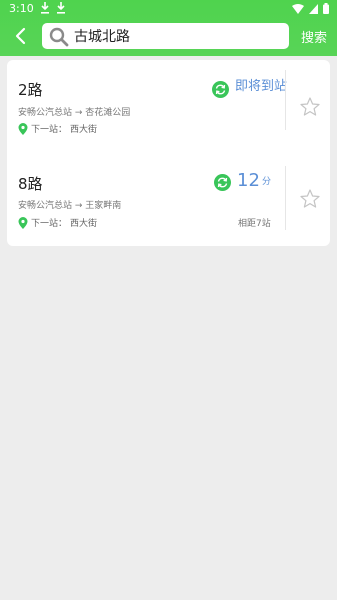 The width and height of the screenshot is (337, 600). Describe the element at coordinates (30, 184) in the screenshot. I see `route-name: 8路` at that location.